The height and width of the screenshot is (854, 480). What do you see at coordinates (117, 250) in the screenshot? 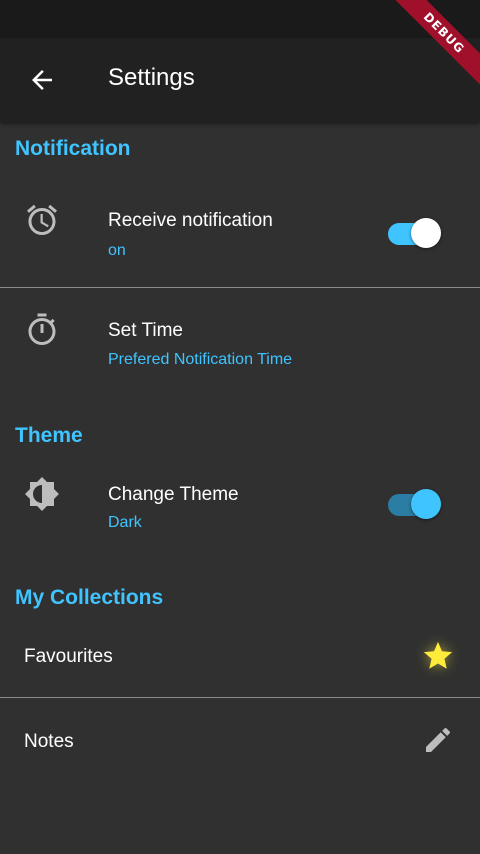
I see `receive-notification-subtitle: on` at bounding box center [117, 250].